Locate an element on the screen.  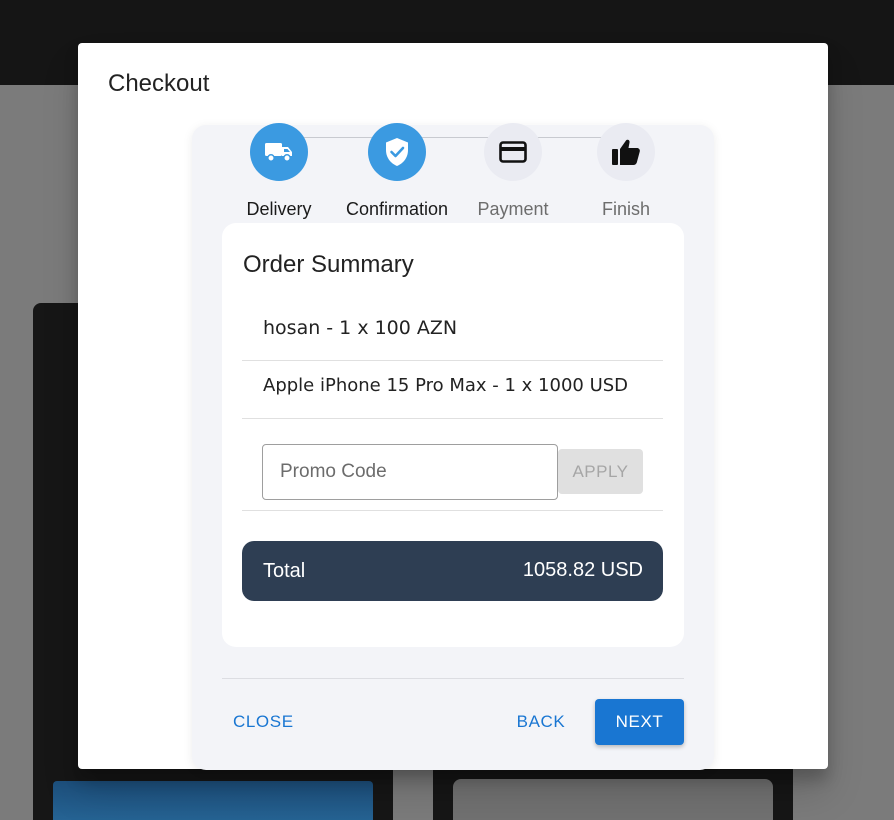
order-item-text: hosan - 1 x 100 AZN is located at coordinates (360, 328).